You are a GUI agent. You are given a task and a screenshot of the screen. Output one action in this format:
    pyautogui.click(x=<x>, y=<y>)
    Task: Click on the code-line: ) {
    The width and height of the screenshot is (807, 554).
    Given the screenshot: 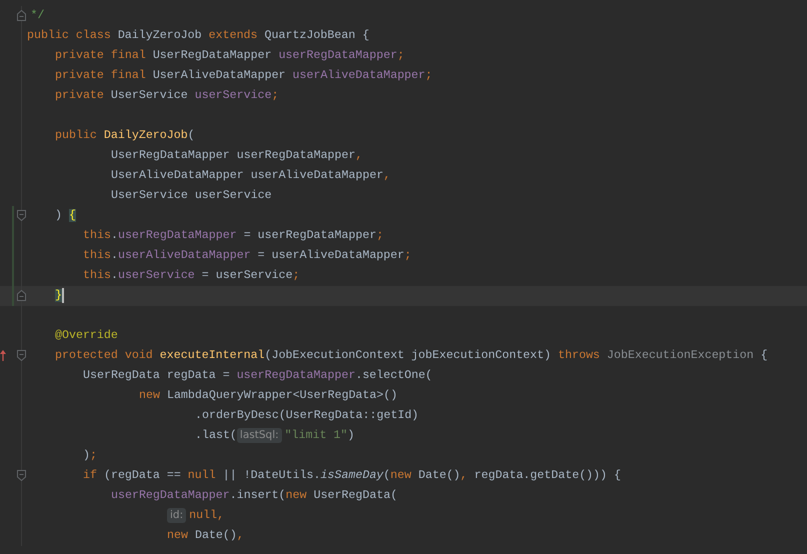 What is the action you would take?
    pyautogui.click(x=65, y=216)
    